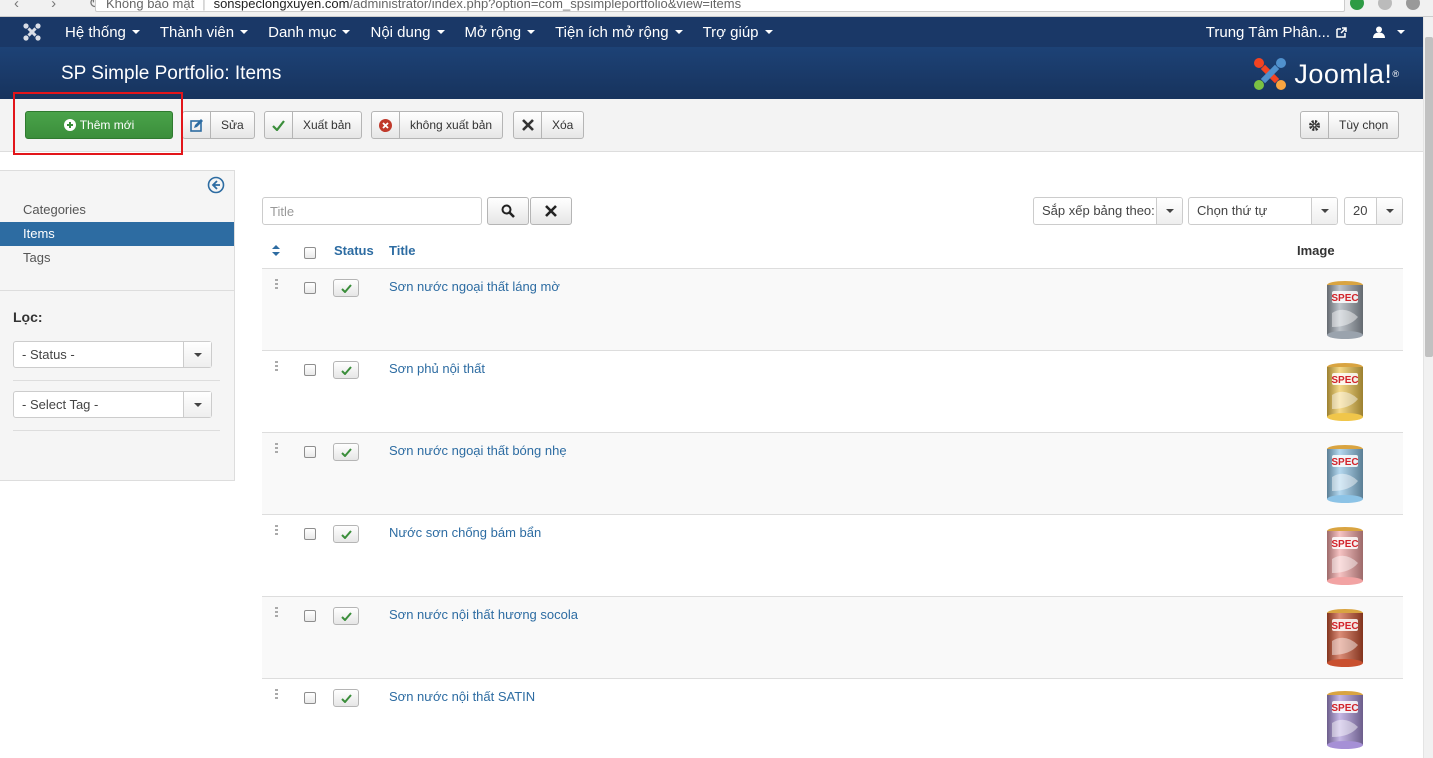 The width and height of the screenshot is (1433, 758). I want to click on image-column-header: Image, so click(1316, 250).